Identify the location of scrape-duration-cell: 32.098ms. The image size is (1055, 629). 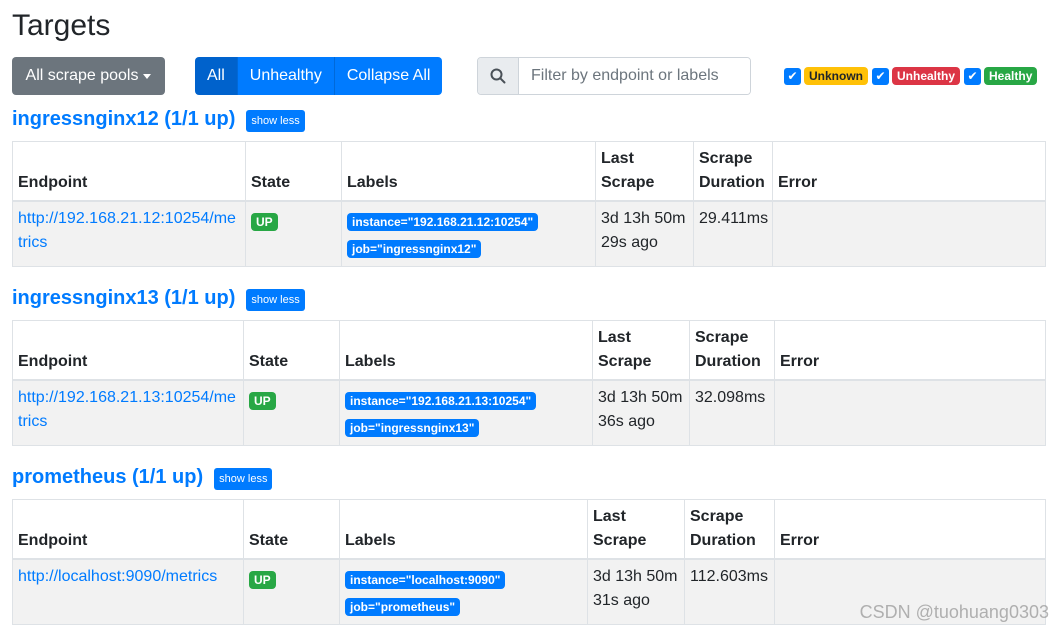
(732, 412).